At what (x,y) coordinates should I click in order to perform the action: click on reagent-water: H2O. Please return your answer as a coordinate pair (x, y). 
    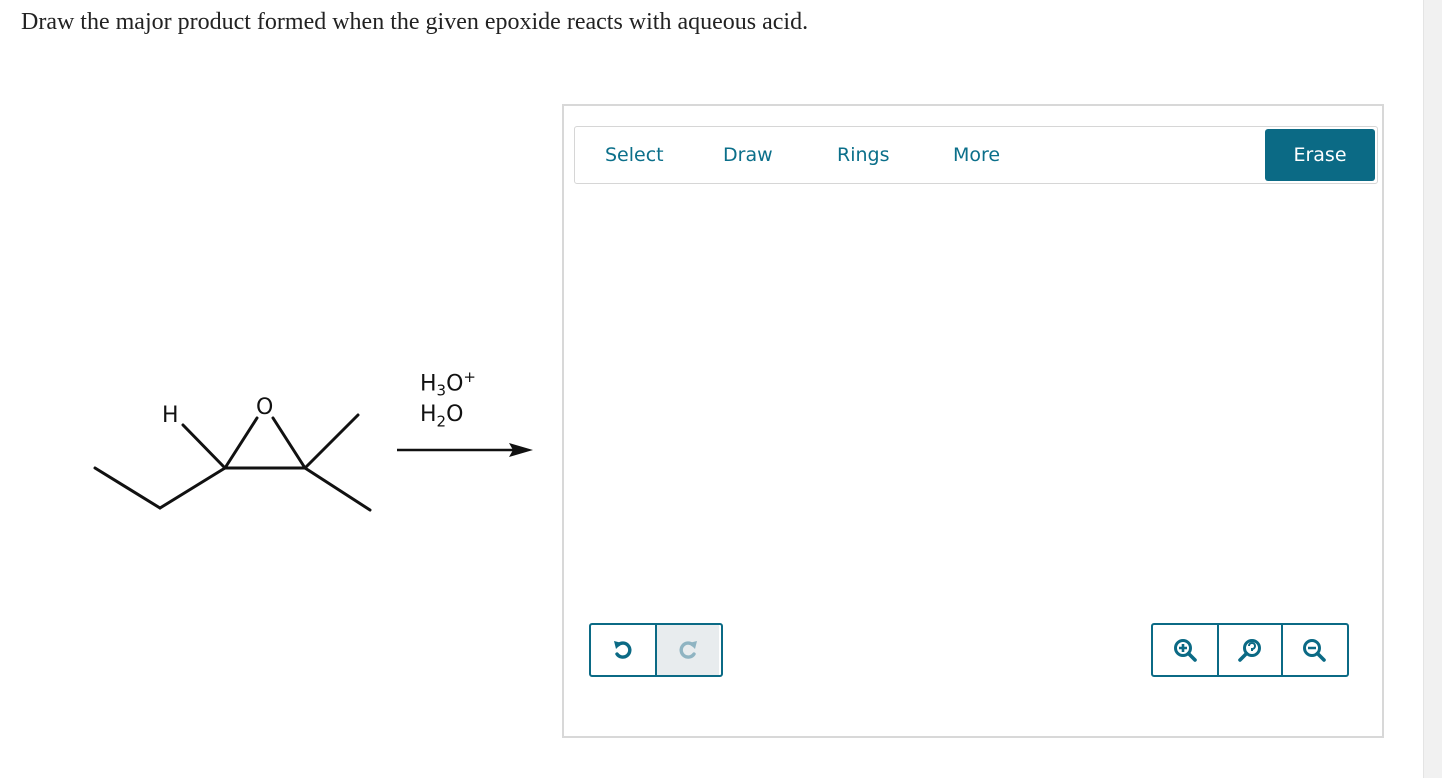
    Looking at the image, I should click on (441, 416).